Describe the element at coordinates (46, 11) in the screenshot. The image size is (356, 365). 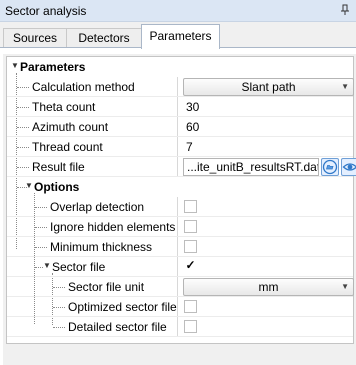
I see `window-title: Sector analysis` at that location.